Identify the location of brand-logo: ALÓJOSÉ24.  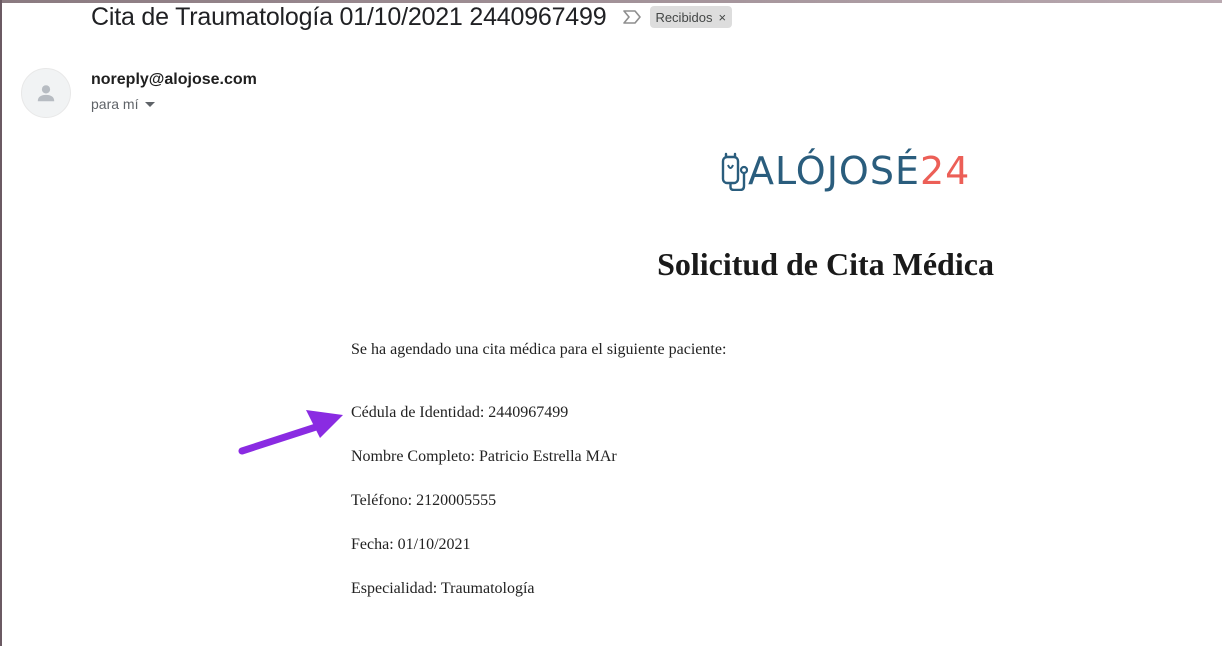
(845, 171).